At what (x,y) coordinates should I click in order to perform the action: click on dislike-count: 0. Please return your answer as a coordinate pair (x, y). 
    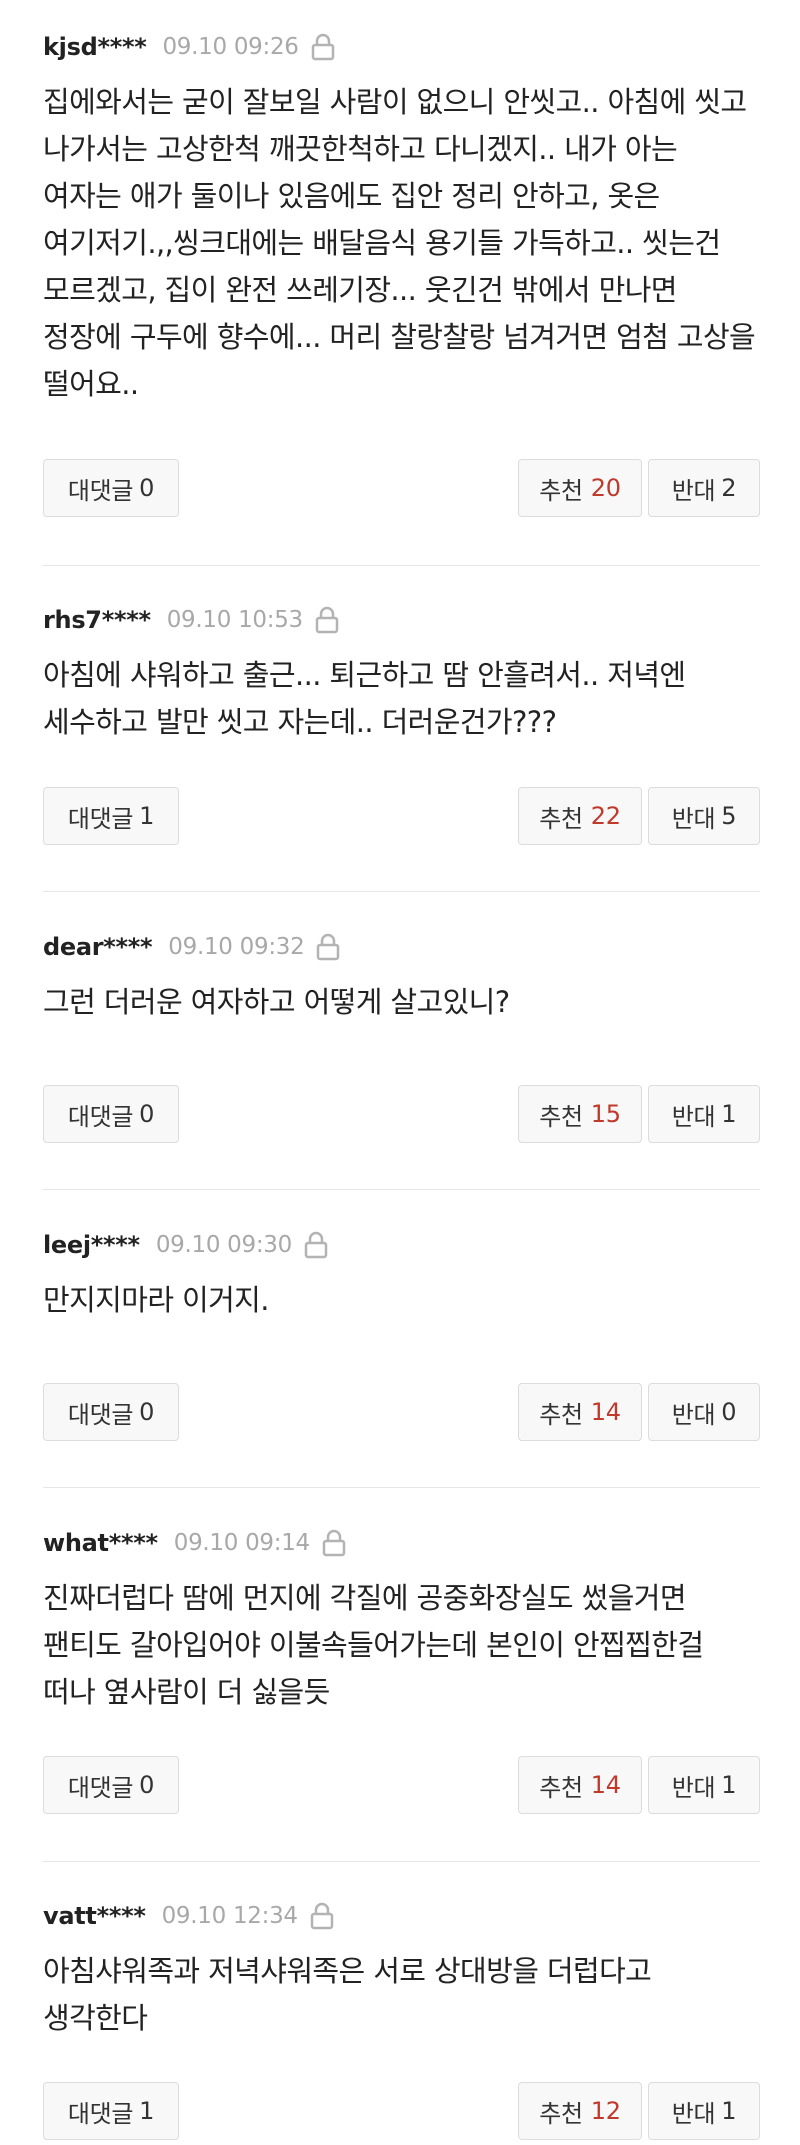
    Looking at the image, I should click on (729, 1412).